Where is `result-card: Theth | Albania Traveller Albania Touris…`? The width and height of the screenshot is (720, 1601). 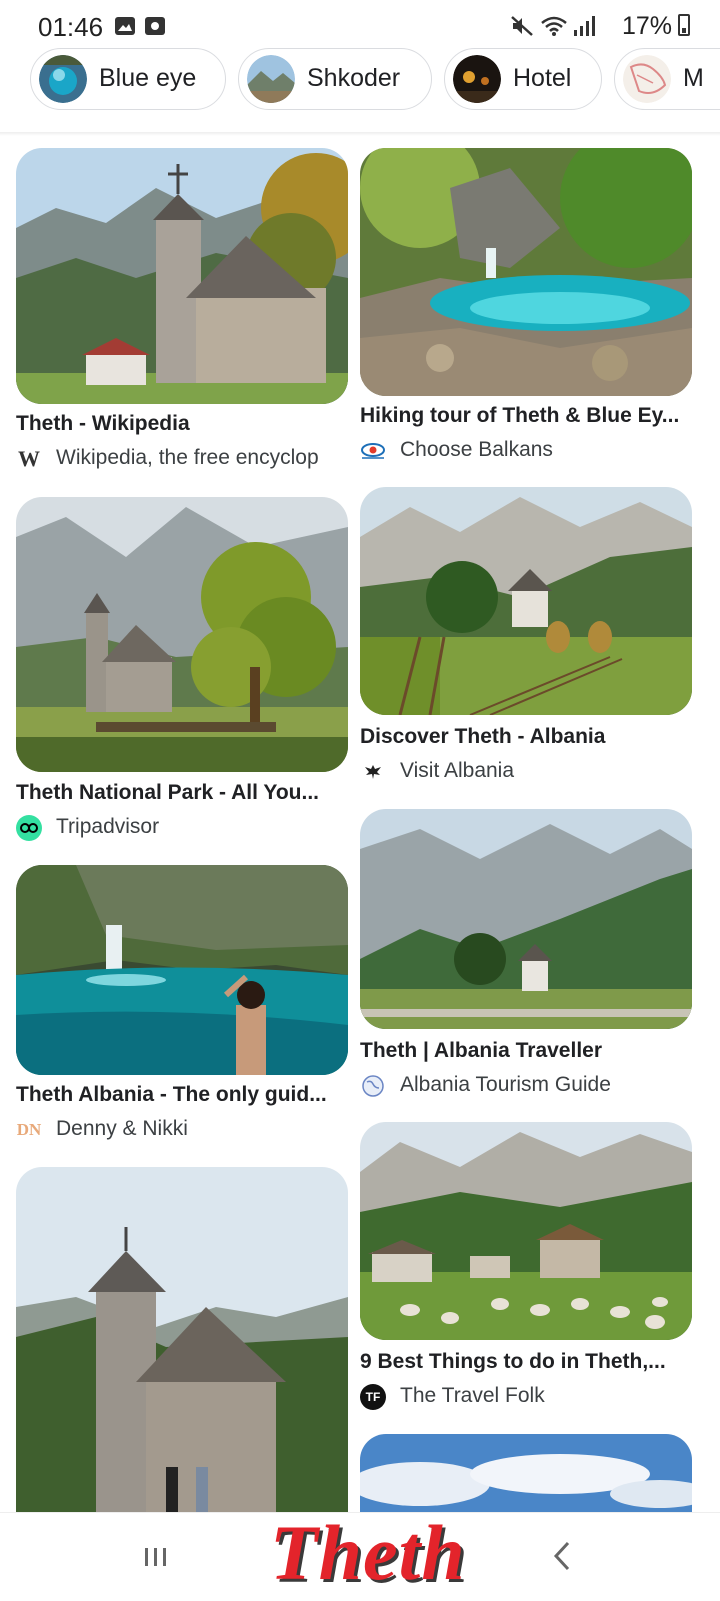 result-card: Theth | Albania Traveller Albania Touris… is located at coordinates (526, 955).